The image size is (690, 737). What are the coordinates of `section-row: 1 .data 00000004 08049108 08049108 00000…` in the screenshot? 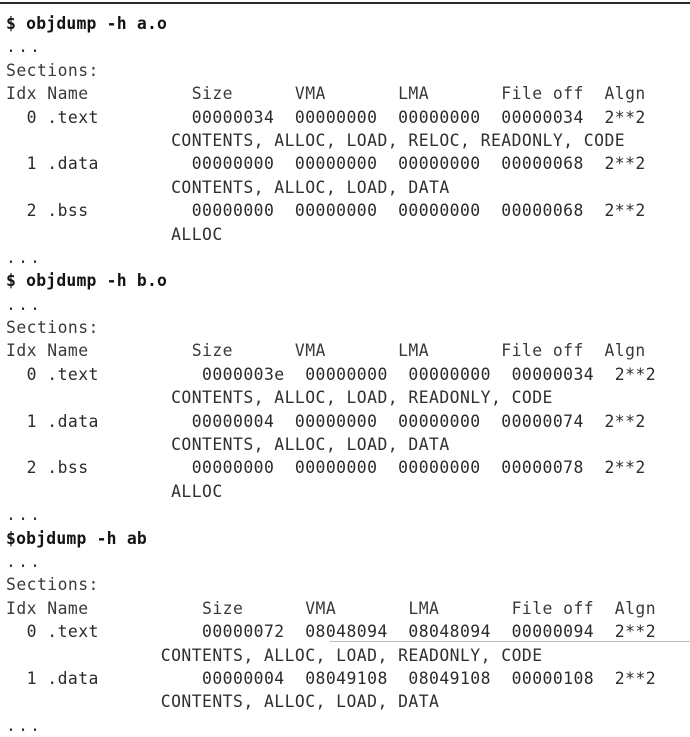 It's located at (331, 678).